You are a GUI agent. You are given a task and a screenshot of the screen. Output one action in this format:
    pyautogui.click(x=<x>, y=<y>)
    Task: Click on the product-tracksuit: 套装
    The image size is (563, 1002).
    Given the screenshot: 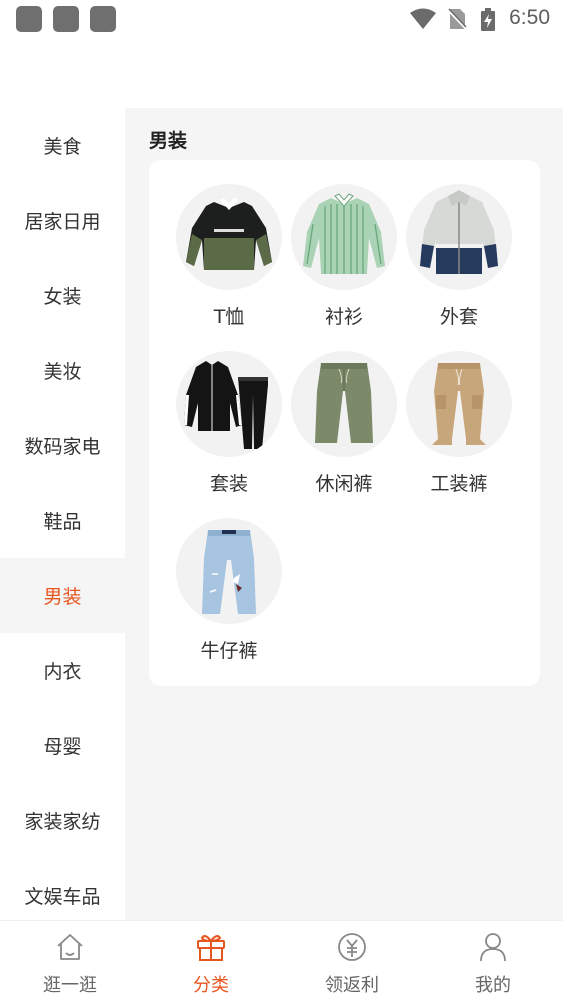 What is the action you would take?
    pyautogui.click(x=231, y=426)
    